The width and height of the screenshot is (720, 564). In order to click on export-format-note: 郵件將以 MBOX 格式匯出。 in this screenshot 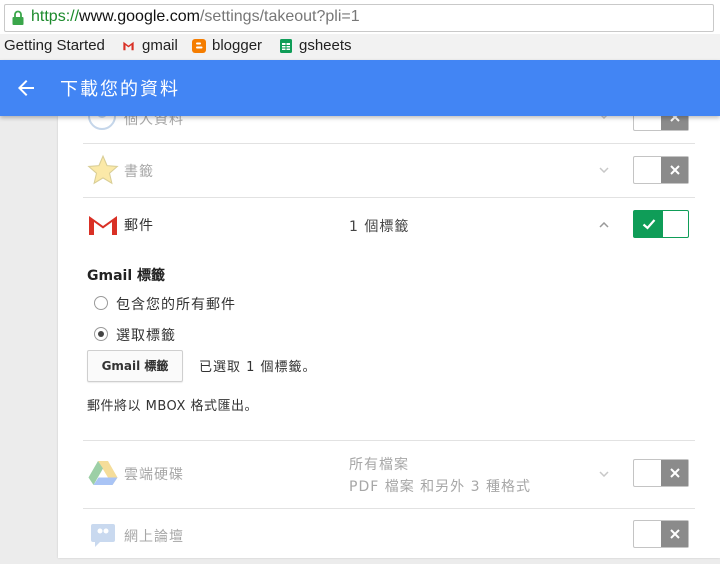, I will do `click(172, 406)`.